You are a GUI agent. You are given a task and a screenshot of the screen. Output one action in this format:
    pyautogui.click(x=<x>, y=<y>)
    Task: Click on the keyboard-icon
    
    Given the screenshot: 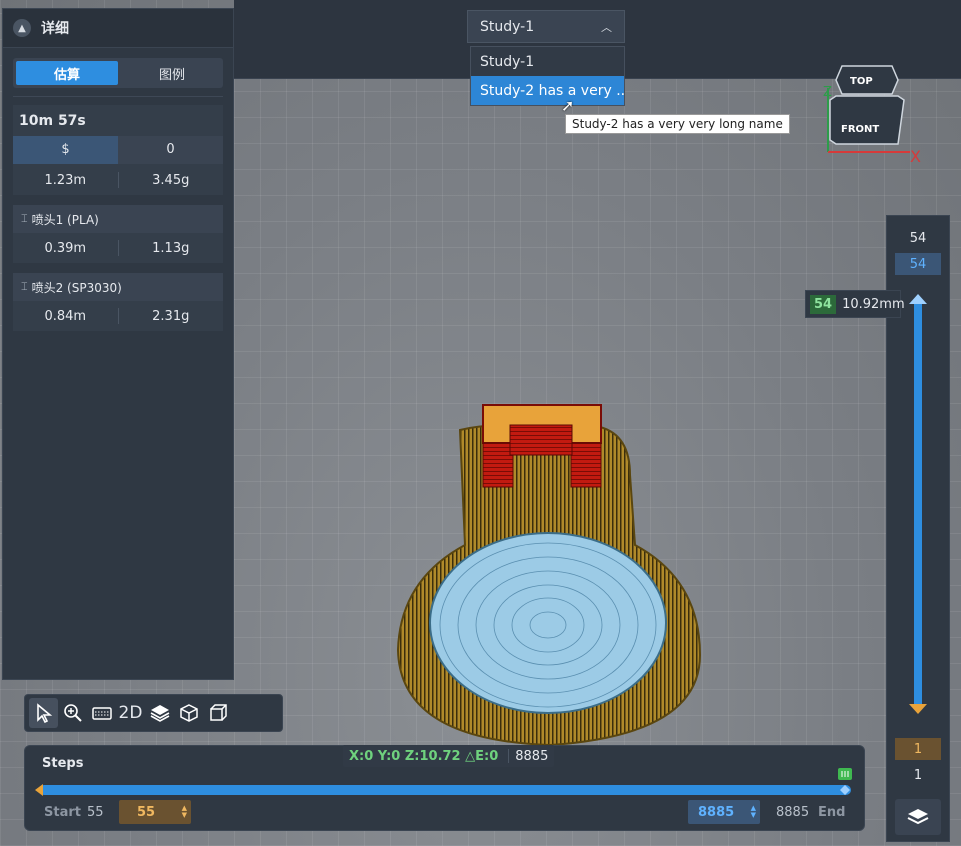 What is the action you would take?
    pyautogui.click(x=101, y=713)
    